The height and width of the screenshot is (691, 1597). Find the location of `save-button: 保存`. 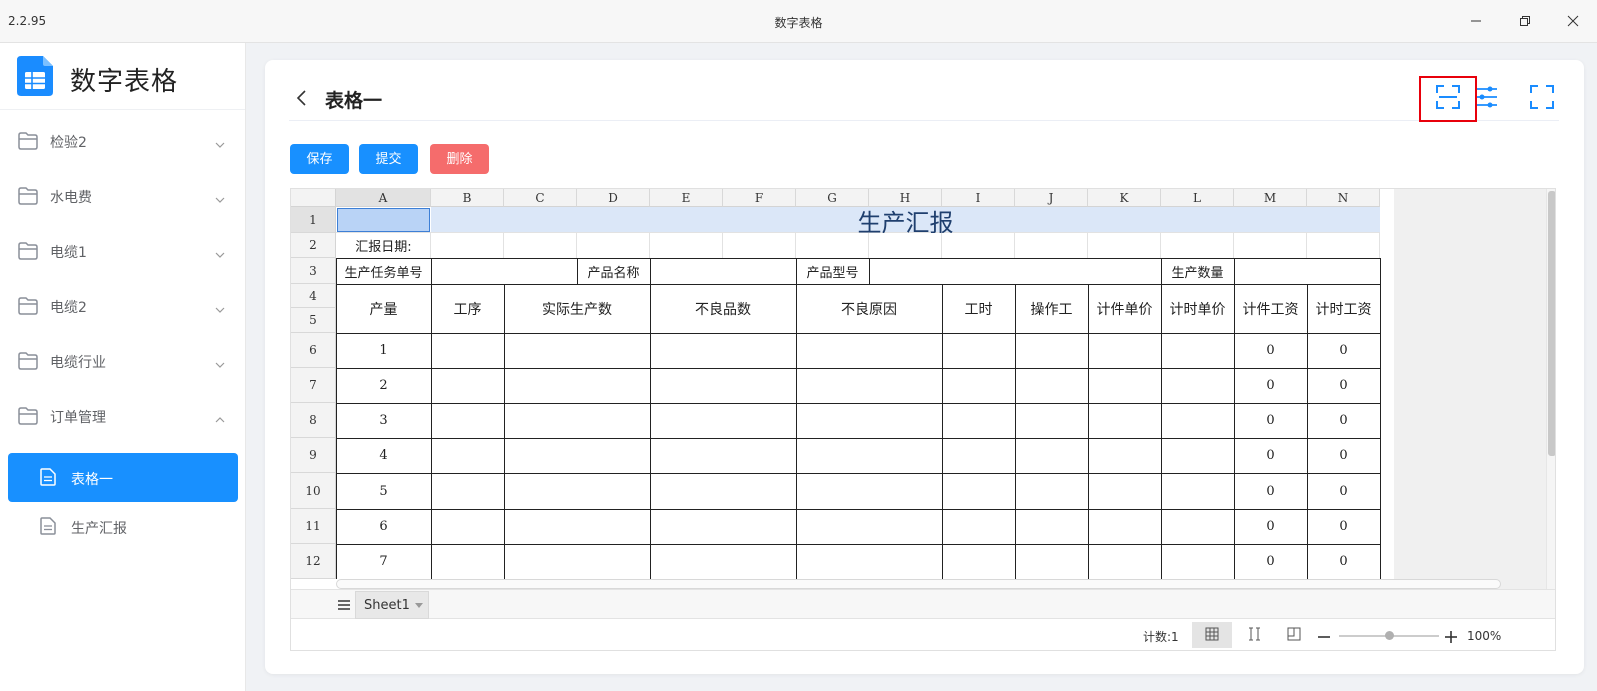

save-button: 保存 is located at coordinates (319, 159).